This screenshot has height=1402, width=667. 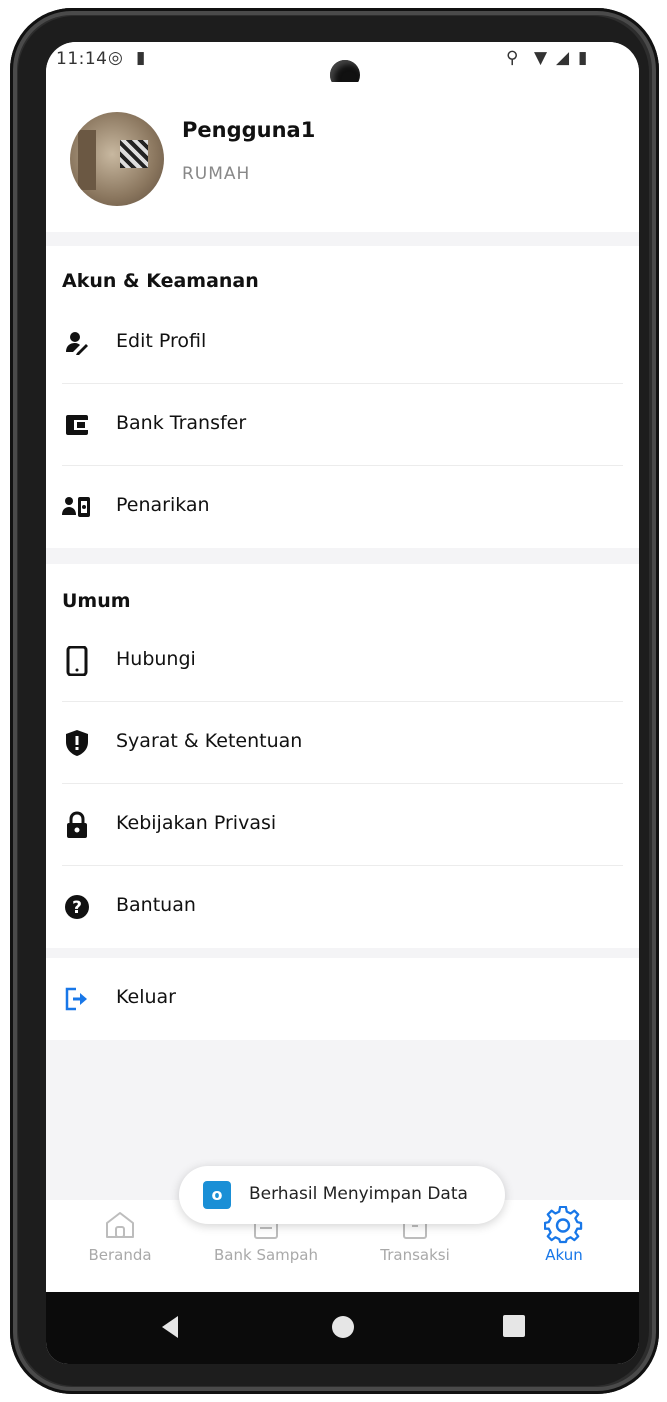 I want to click on toast-message: Berhasil Menyimpan Data, so click(x=358, y=1194).